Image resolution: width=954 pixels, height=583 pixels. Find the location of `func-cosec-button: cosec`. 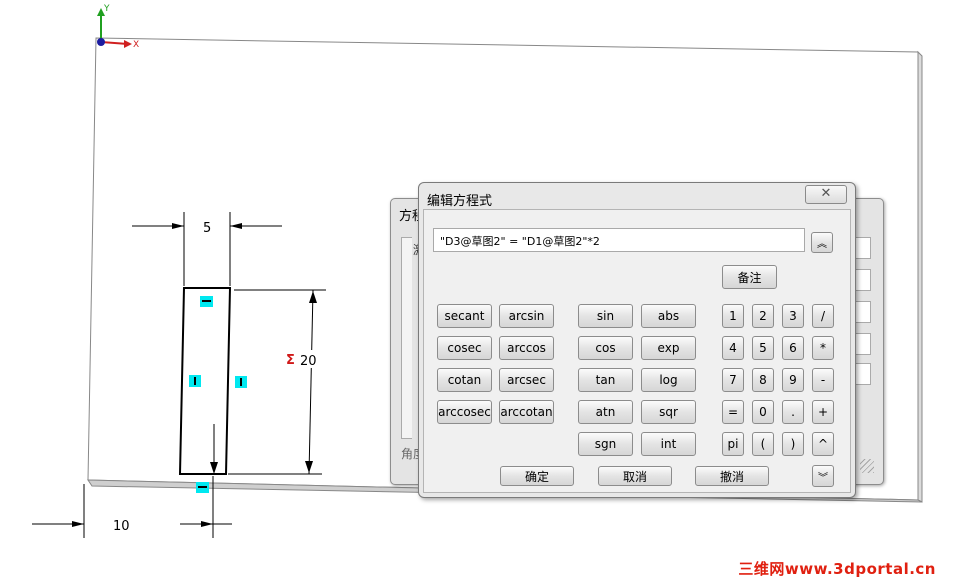

func-cosec-button: cosec is located at coordinates (464, 348).